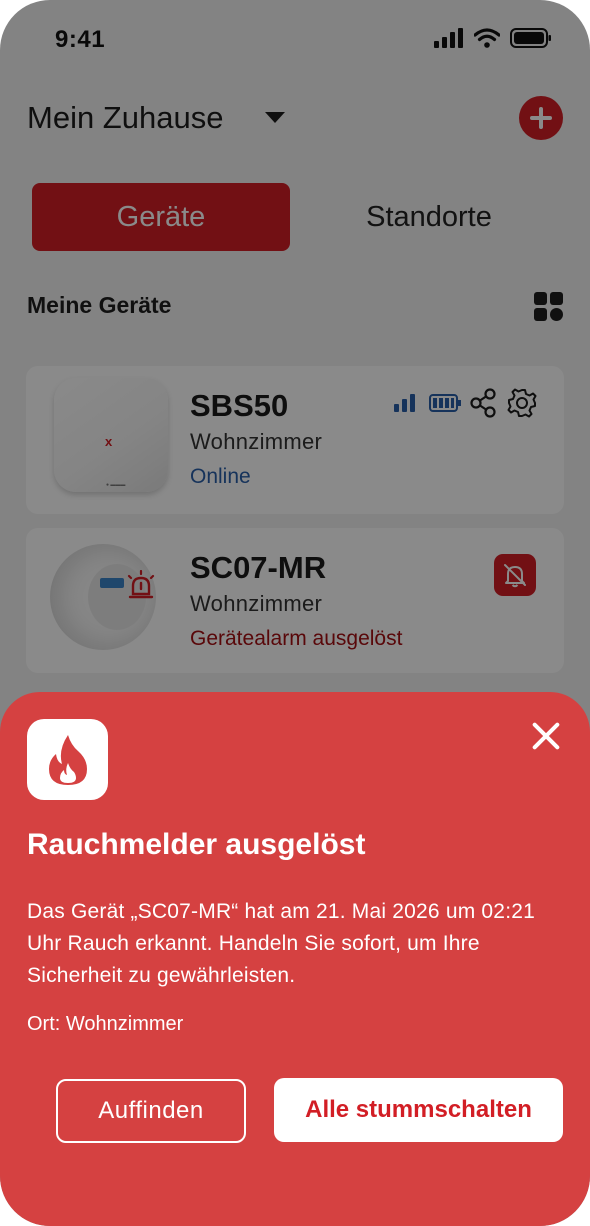 Image resolution: width=590 pixels, height=1226 pixels. I want to click on locate-button: Auffinden, so click(151, 1111).